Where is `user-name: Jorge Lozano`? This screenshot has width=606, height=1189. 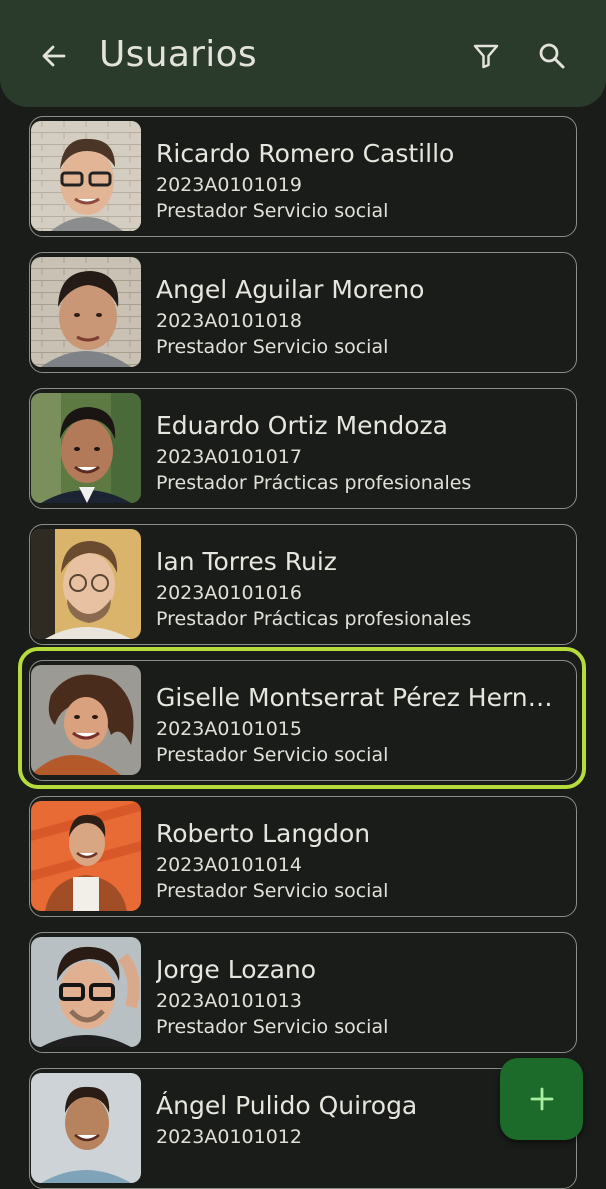 user-name: Jorge Lozano is located at coordinates (236, 969).